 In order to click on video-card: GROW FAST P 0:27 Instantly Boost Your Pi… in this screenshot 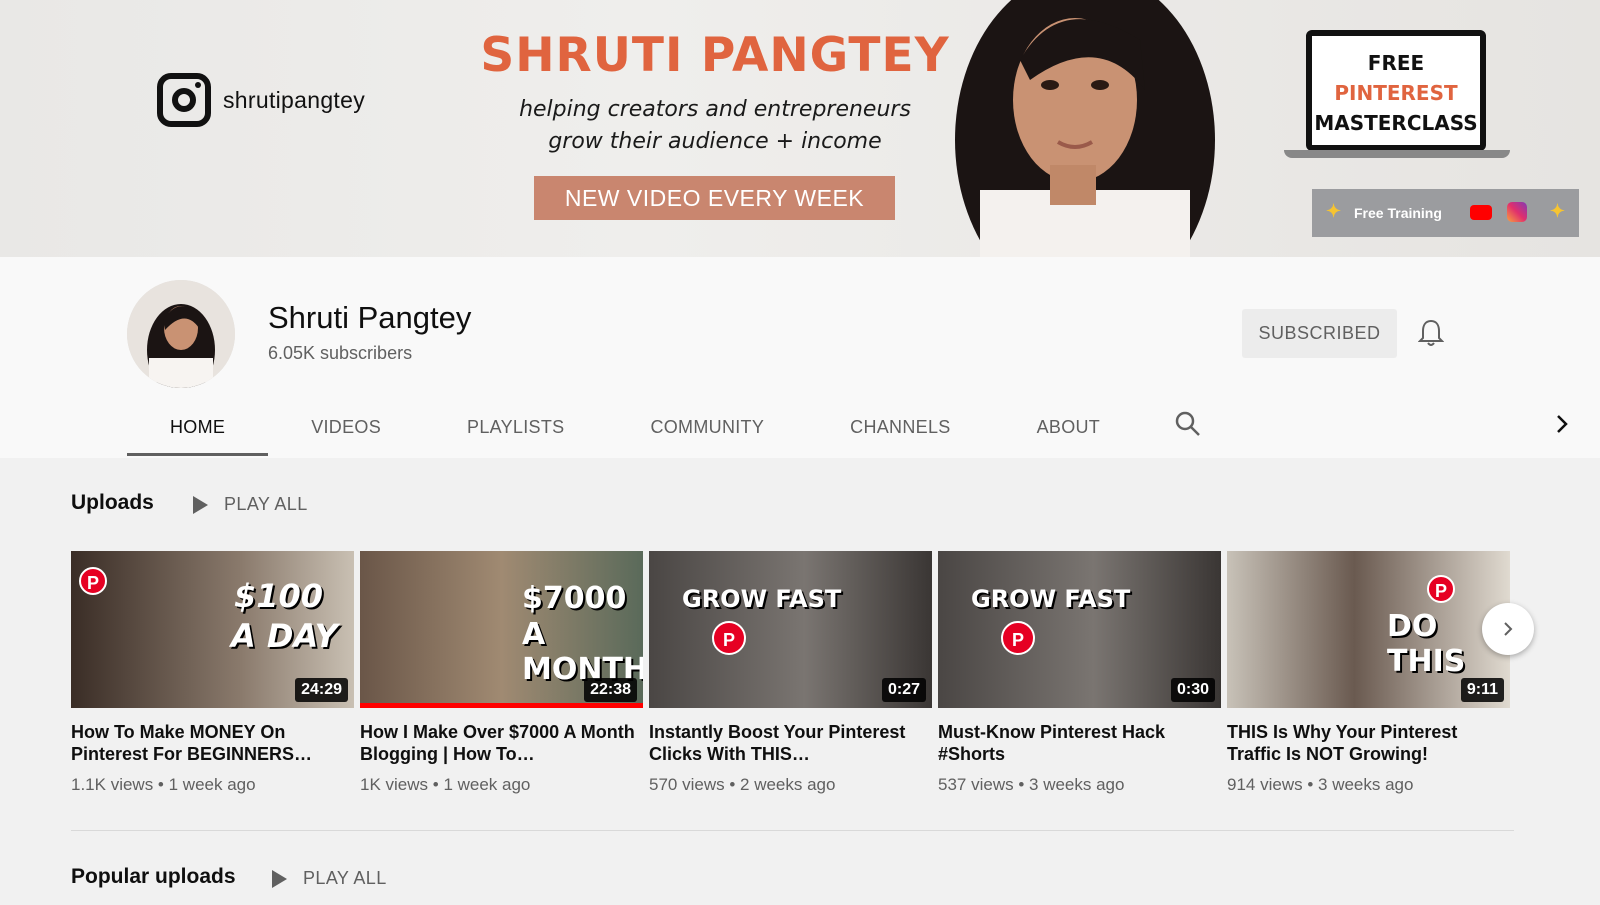, I will do `click(790, 673)`.